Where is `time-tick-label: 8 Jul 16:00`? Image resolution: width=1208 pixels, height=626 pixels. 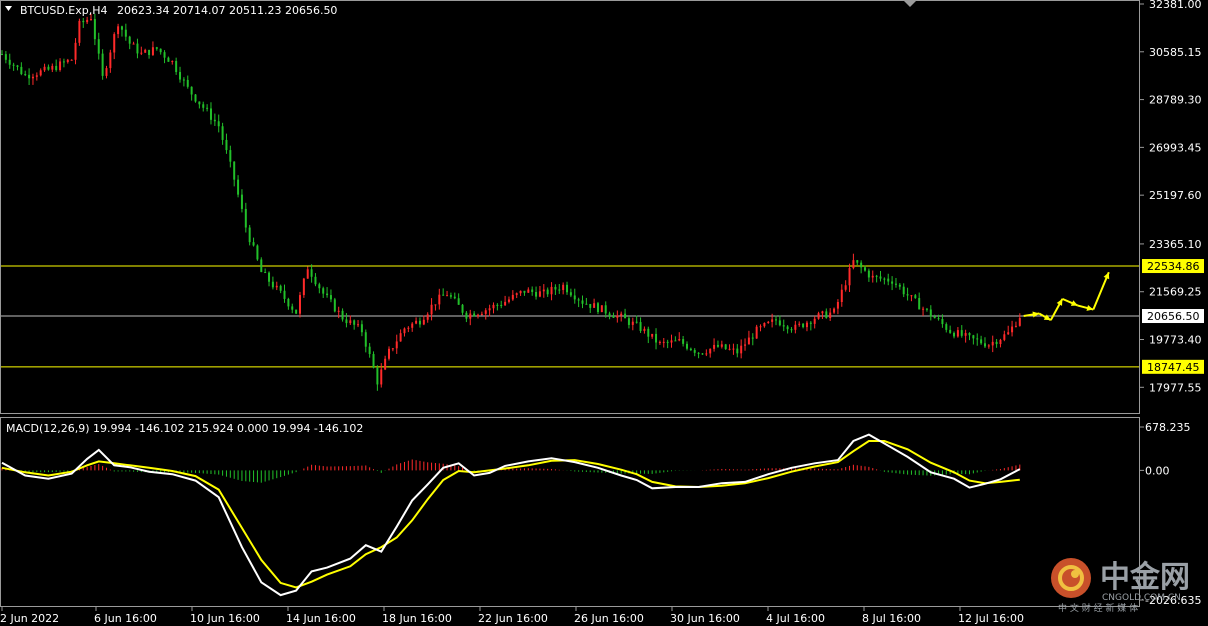
time-tick-label: 8 Jul 16:00 is located at coordinates (891, 618).